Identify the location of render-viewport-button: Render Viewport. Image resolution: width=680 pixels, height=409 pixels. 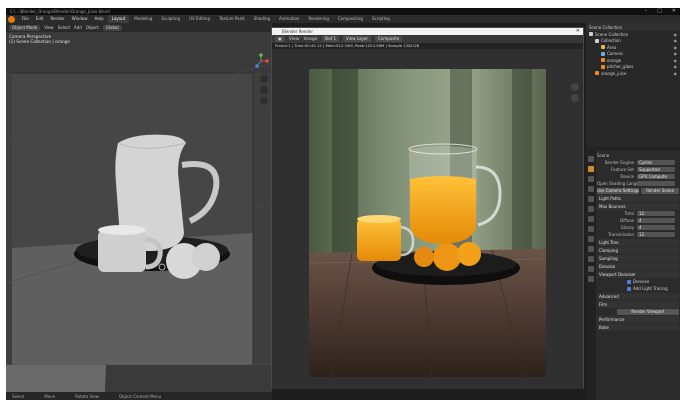
(648, 311).